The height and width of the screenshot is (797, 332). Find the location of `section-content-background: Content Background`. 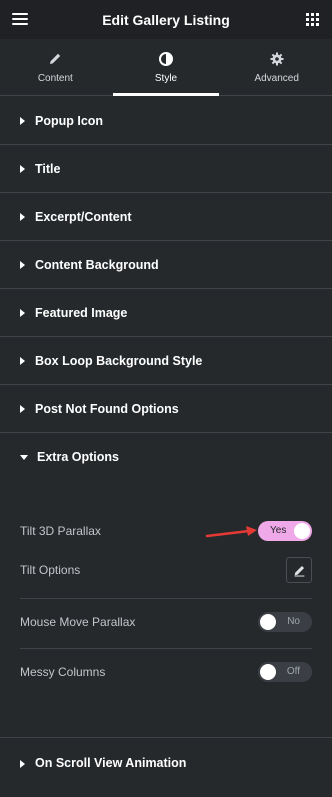

section-content-background: Content Background is located at coordinates (166, 265).